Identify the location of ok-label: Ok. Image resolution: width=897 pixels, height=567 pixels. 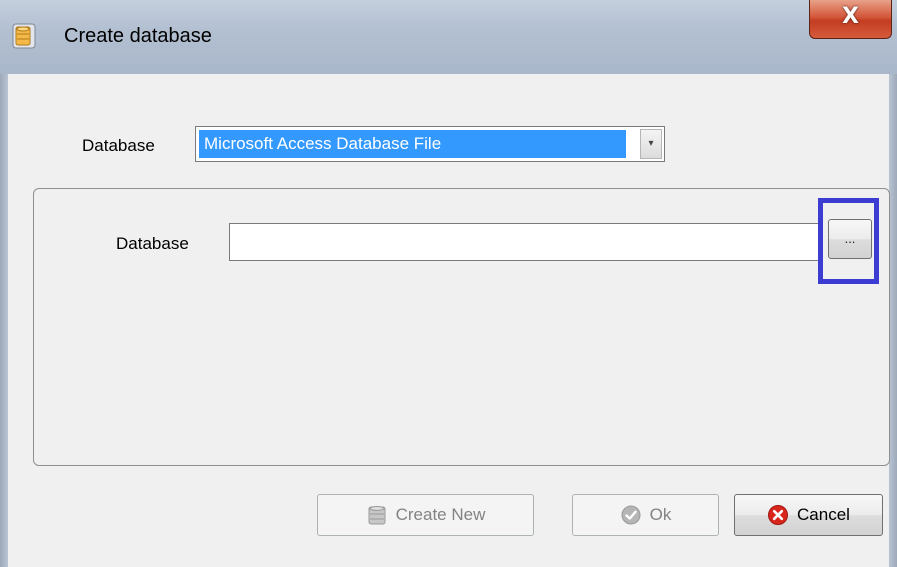
(660, 514).